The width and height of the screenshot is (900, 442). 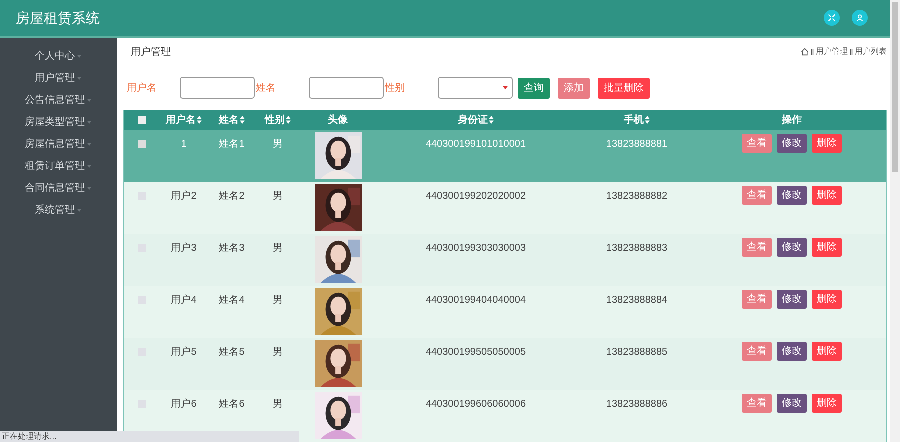 What do you see at coordinates (232, 301) in the screenshot?
I see `table-cell-text: 姓名4` at bounding box center [232, 301].